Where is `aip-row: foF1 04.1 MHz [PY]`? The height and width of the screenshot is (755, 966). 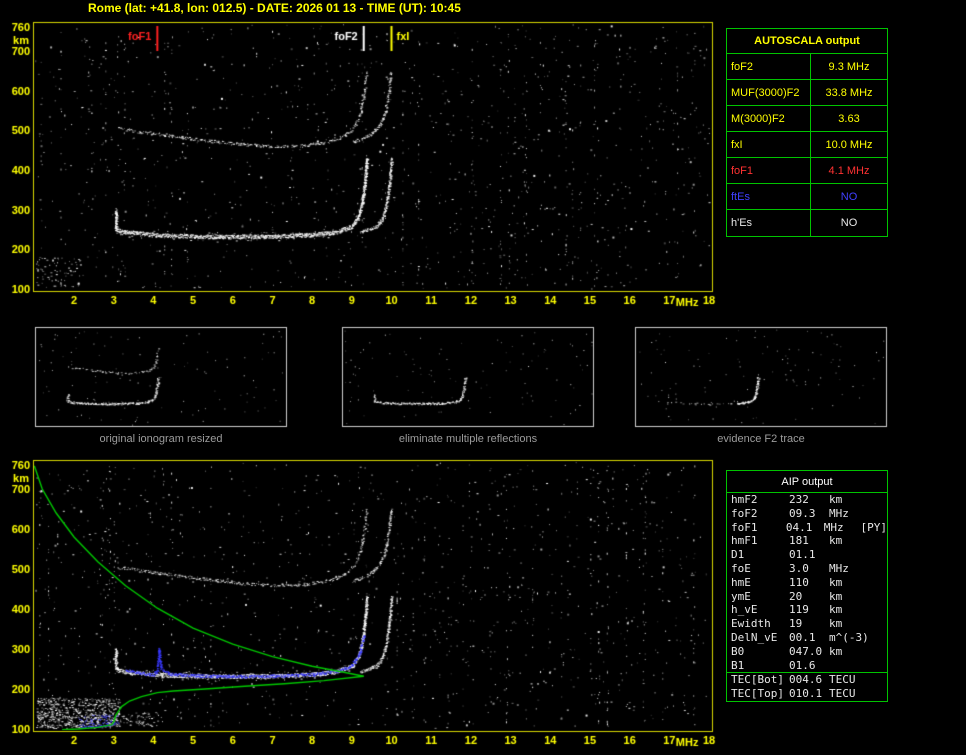
aip-row: foF1 04.1 MHz [PY] is located at coordinates (807, 528).